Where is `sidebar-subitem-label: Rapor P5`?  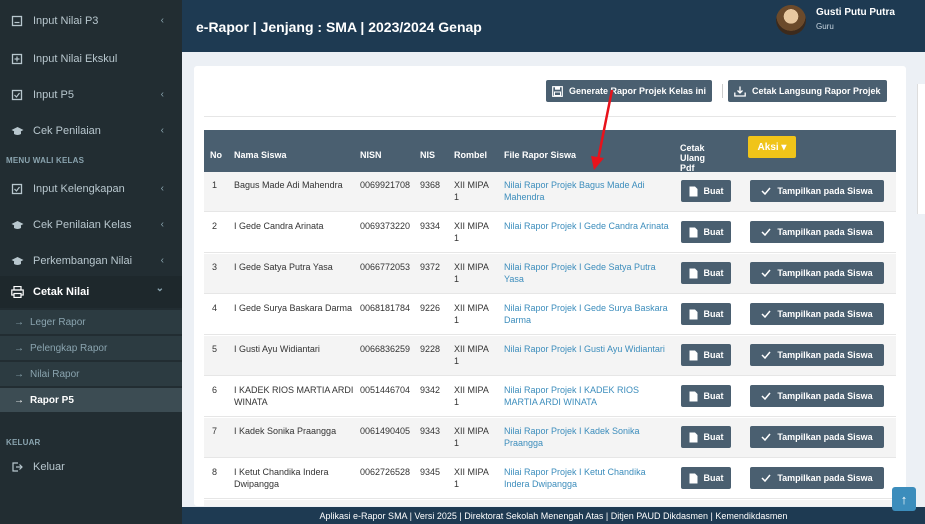 sidebar-subitem-label: Rapor P5 is located at coordinates (52, 400).